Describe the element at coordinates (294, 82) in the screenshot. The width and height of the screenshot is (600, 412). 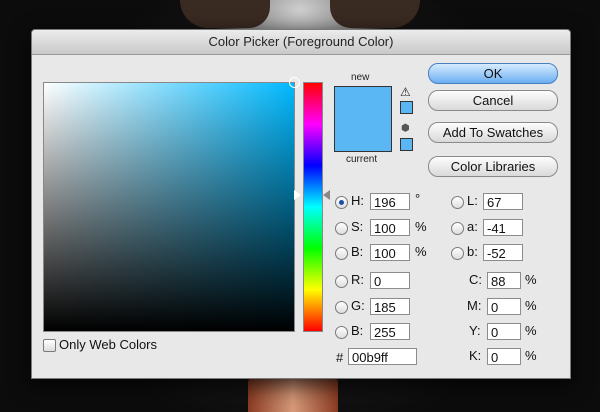
I see `color-field-cursor` at that location.